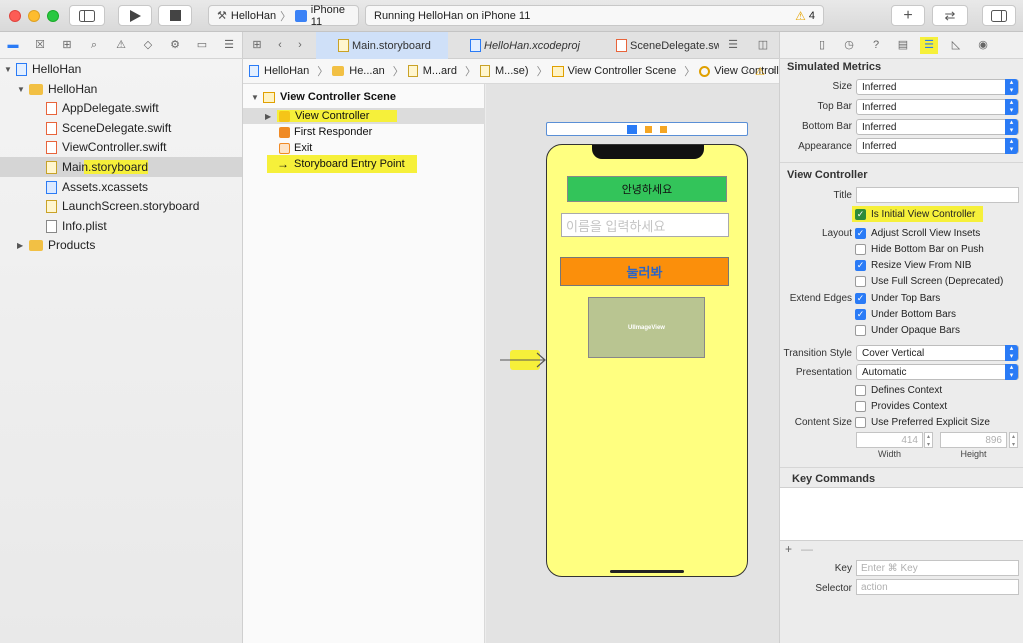 This screenshot has height=643, width=1023. Describe the element at coordinates (94, 45) in the screenshot. I see `search-icon: ⌕` at that location.